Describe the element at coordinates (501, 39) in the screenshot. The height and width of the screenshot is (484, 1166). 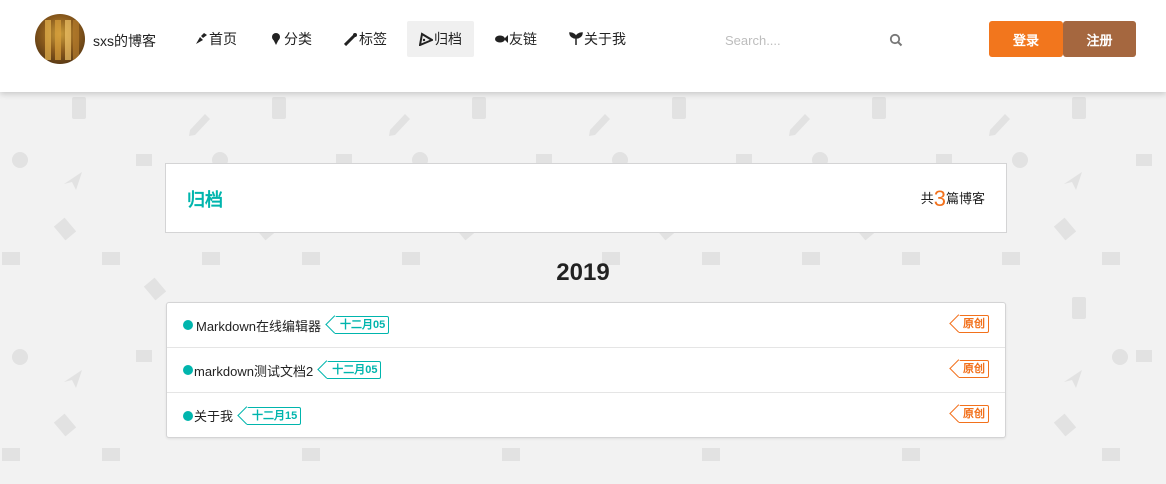
I see `fish-icon` at that location.